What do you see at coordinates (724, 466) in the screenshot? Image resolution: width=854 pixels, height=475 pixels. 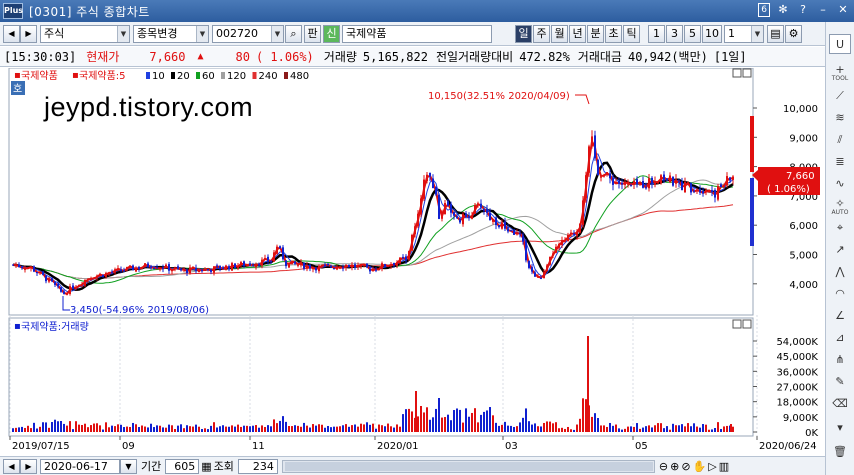 I see `chart-type-icon: ▥` at bounding box center [724, 466].